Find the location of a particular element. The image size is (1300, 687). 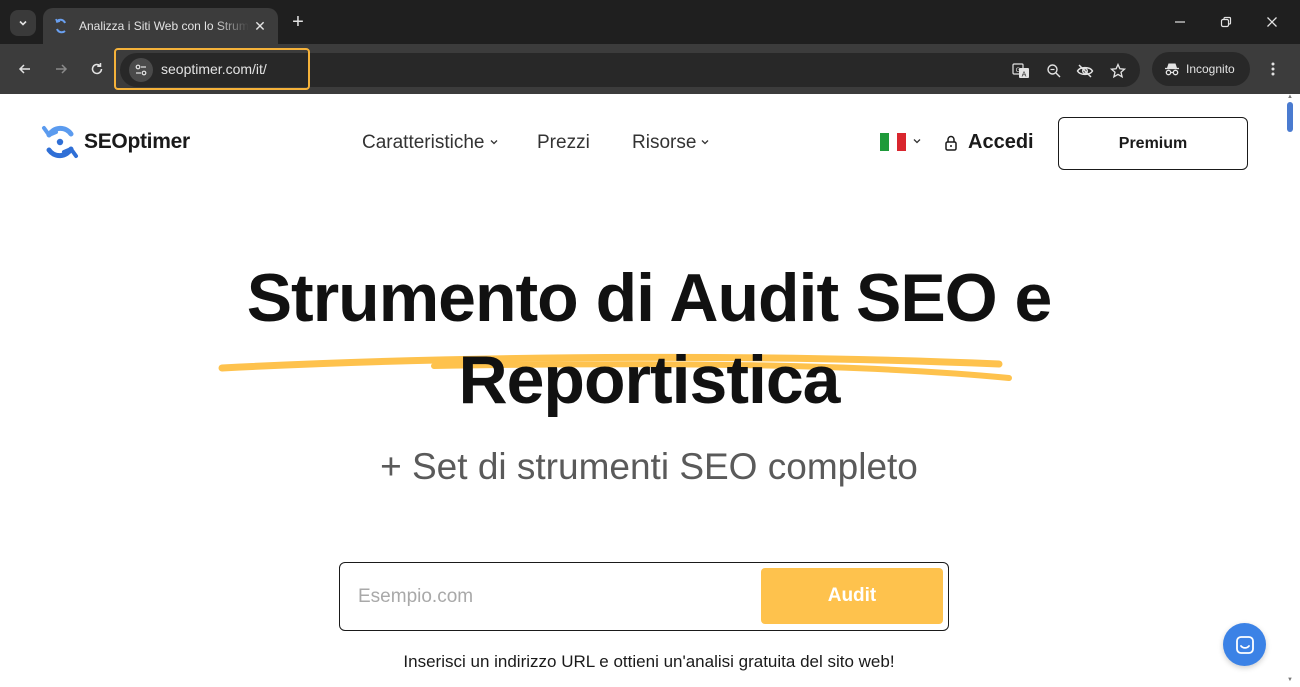

eye-off-icon is located at coordinates (1085, 71).